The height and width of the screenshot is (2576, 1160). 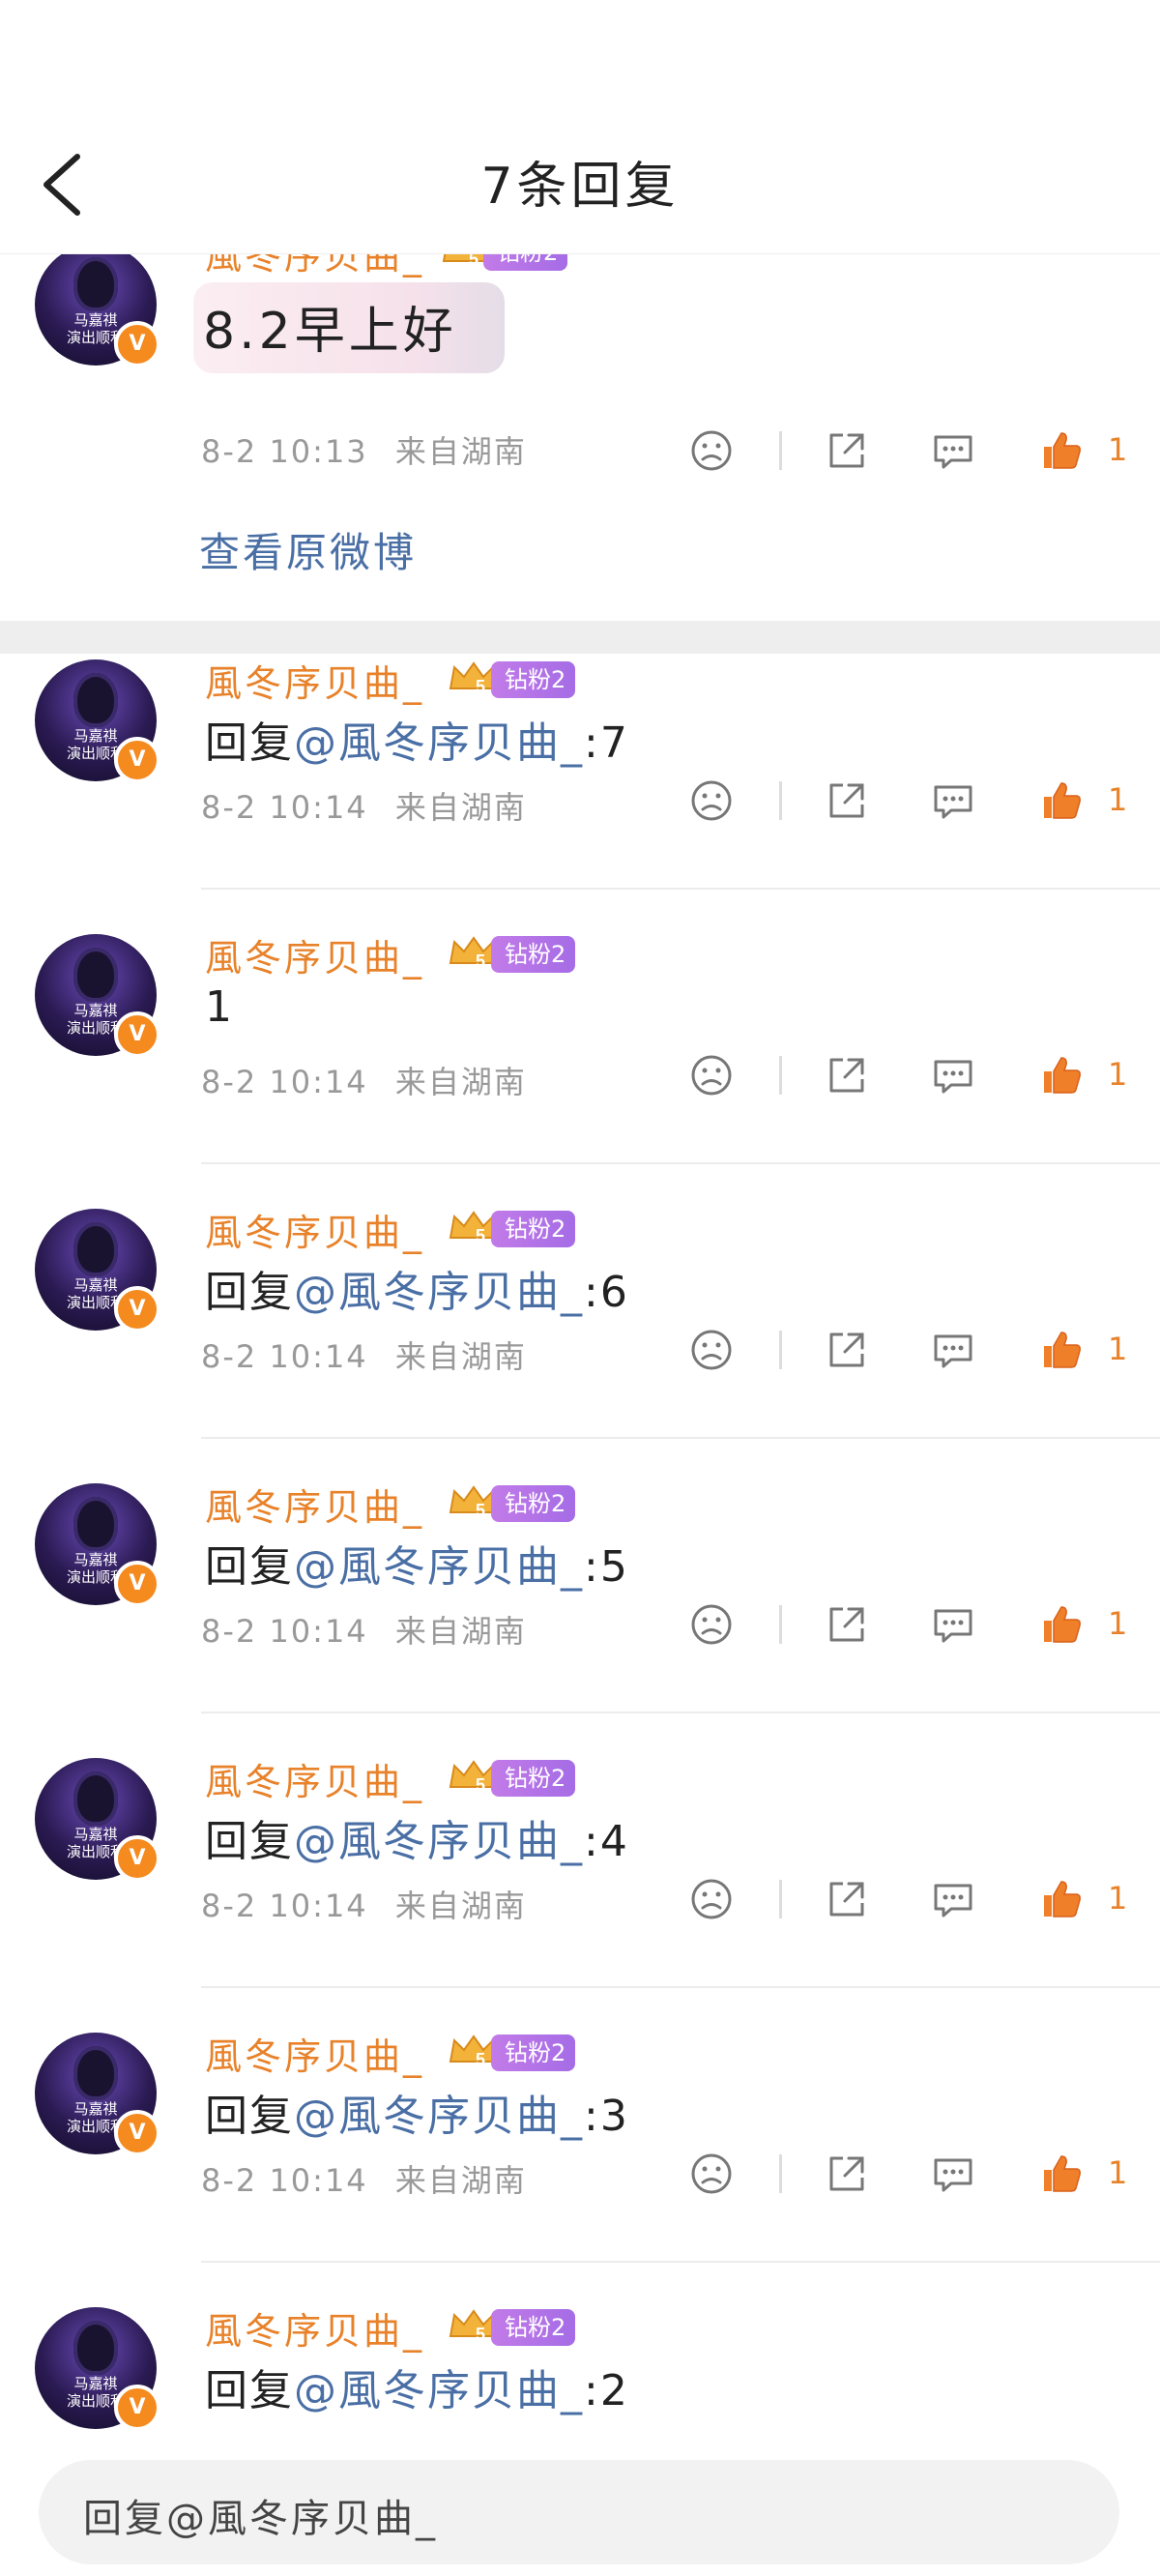 What do you see at coordinates (680, 2262) in the screenshot?
I see `row-divider` at bounding box center [680, 2262].